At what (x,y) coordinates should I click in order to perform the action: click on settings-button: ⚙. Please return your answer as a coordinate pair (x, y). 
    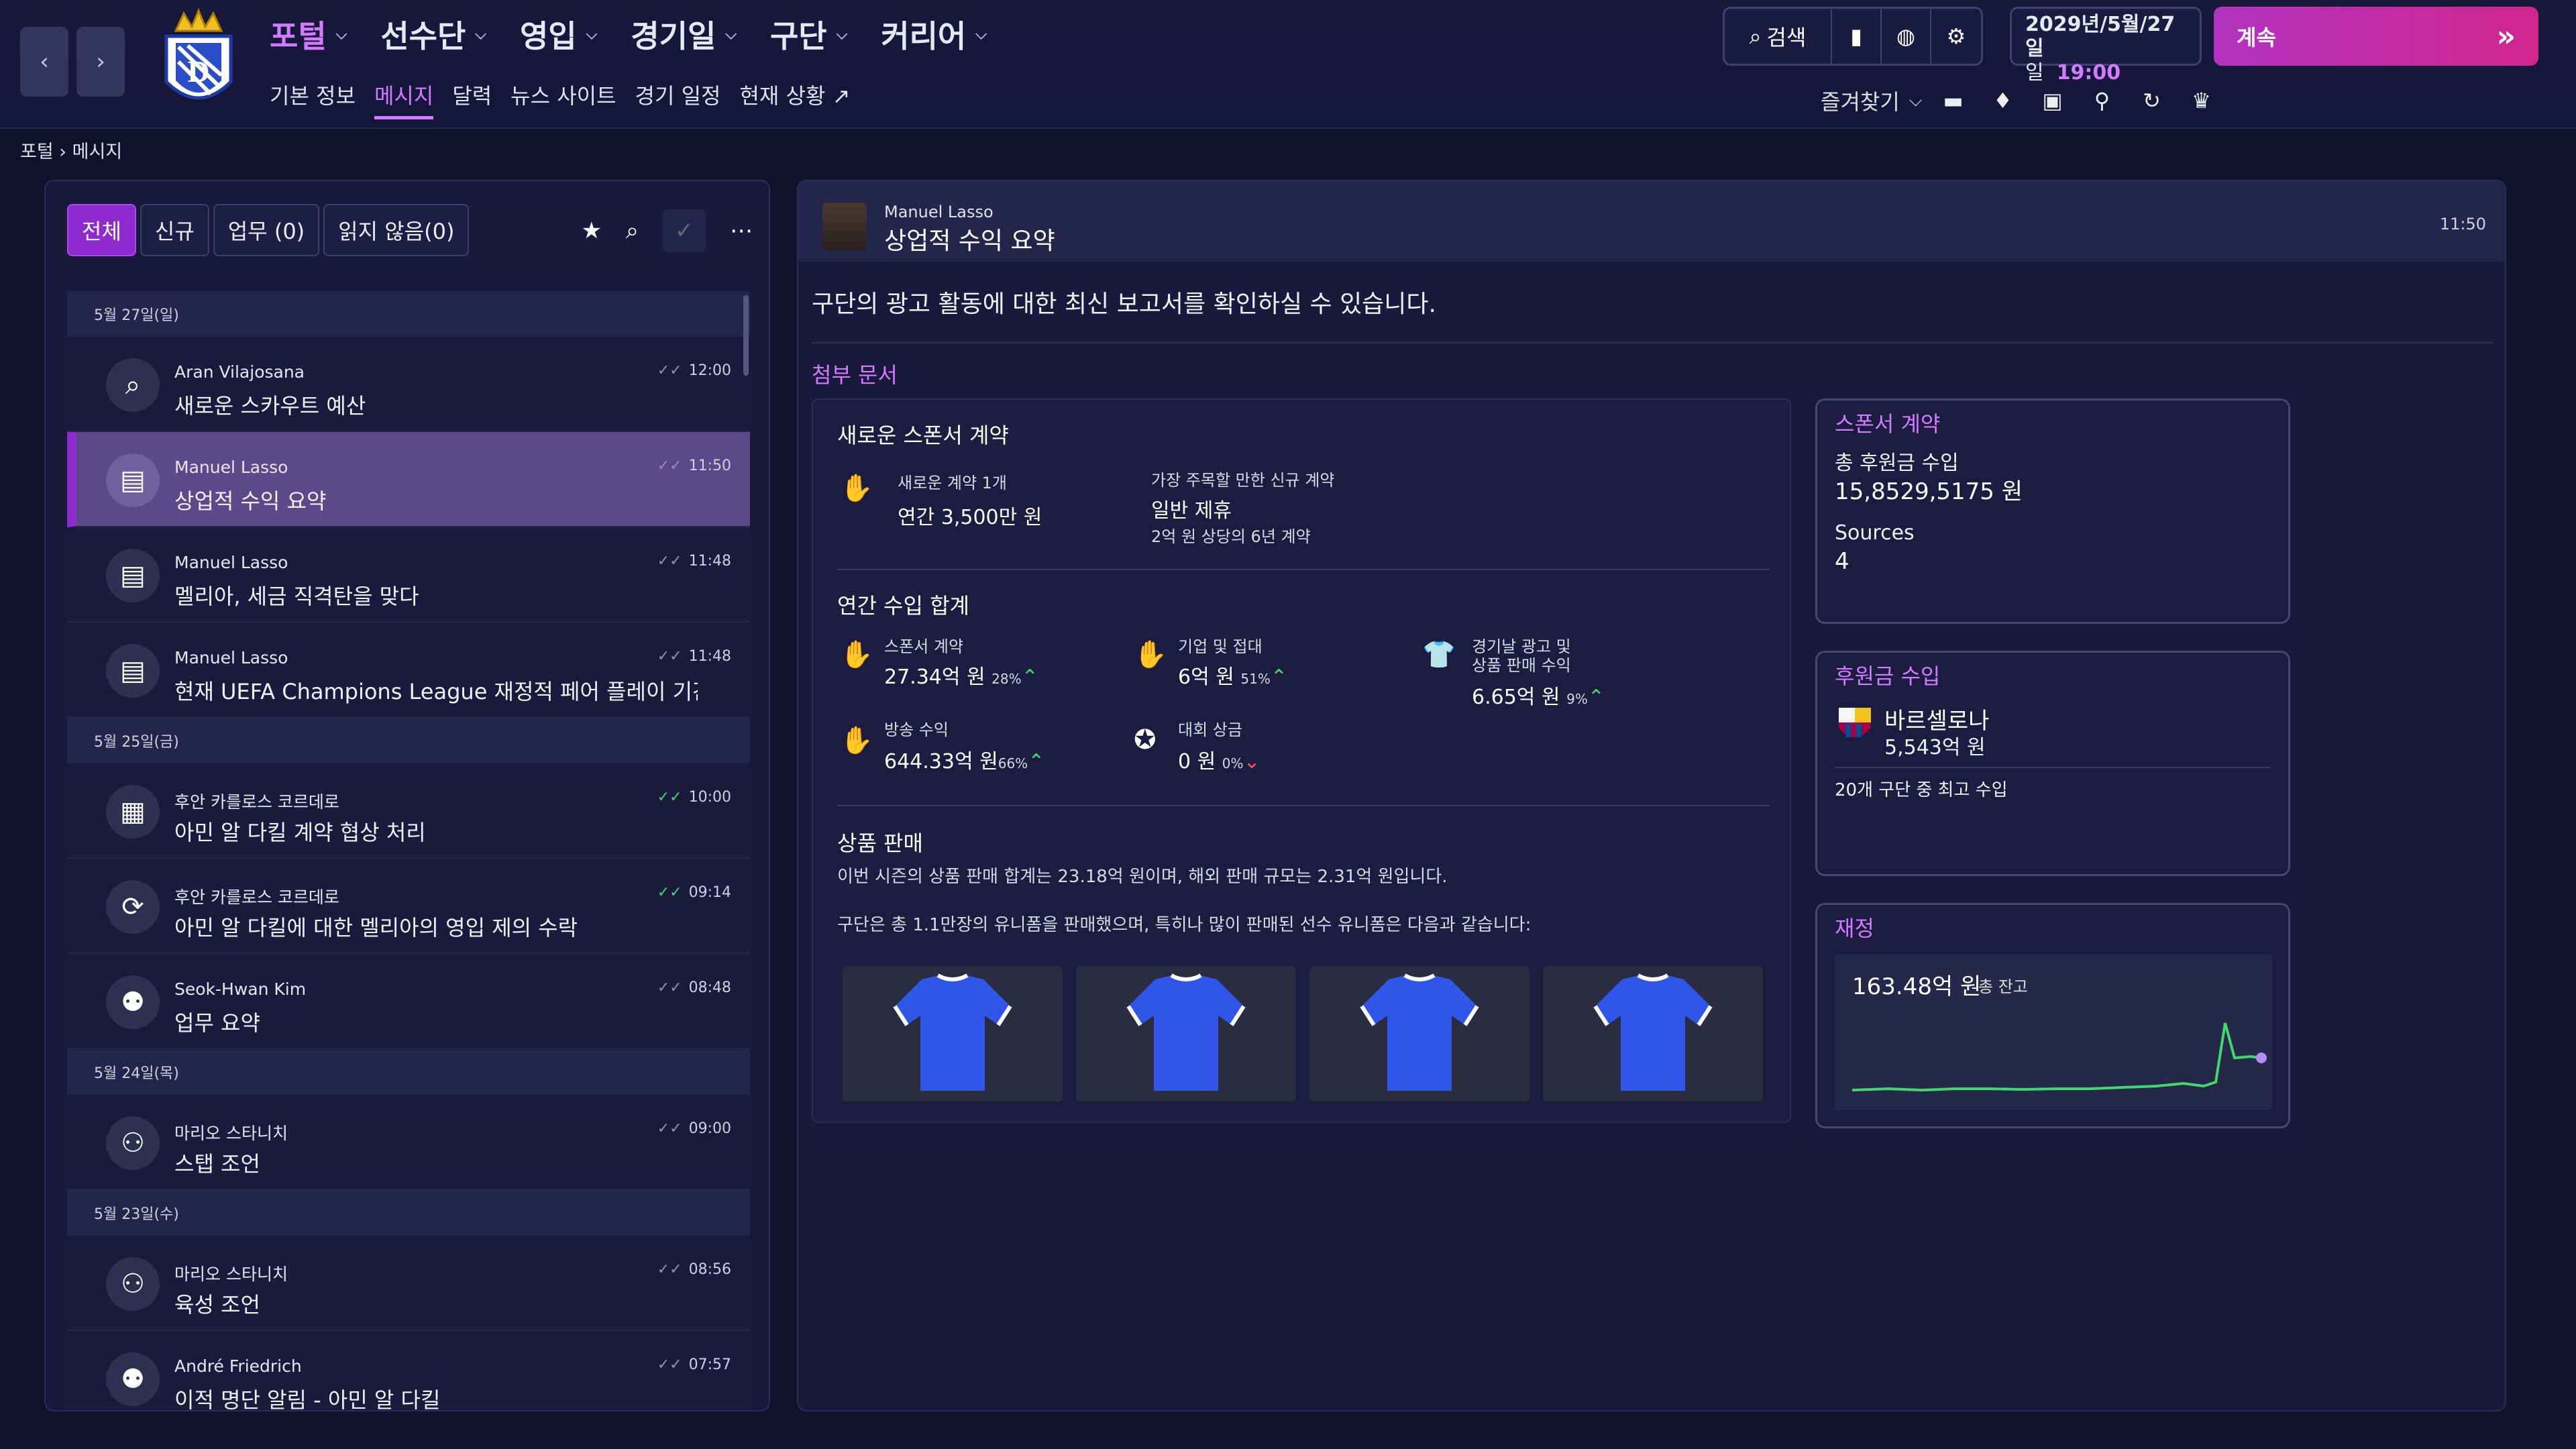
    Looking at the image, I should click on (1956, 36).